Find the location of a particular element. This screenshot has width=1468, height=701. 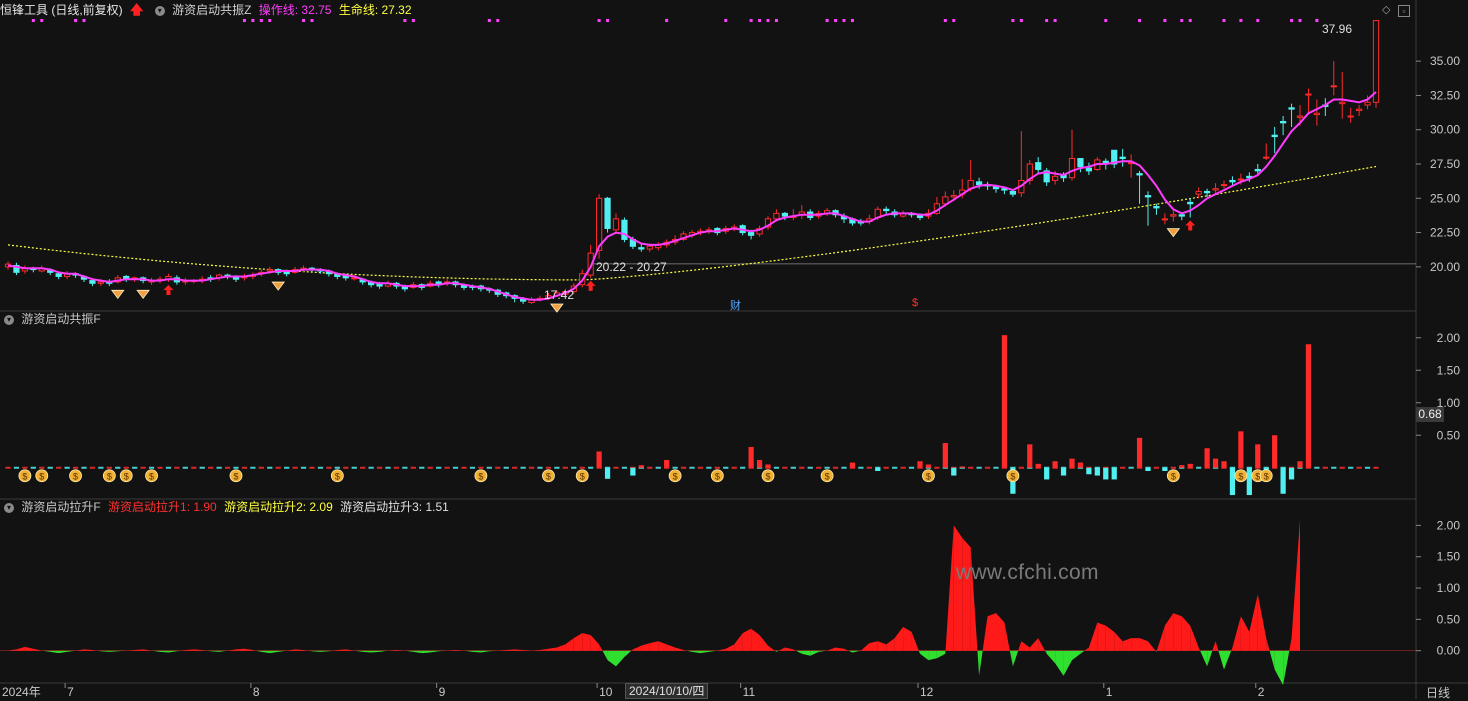

indicator-dropdown-icon-bottom: ▾ is located at coordinates (9, 508).